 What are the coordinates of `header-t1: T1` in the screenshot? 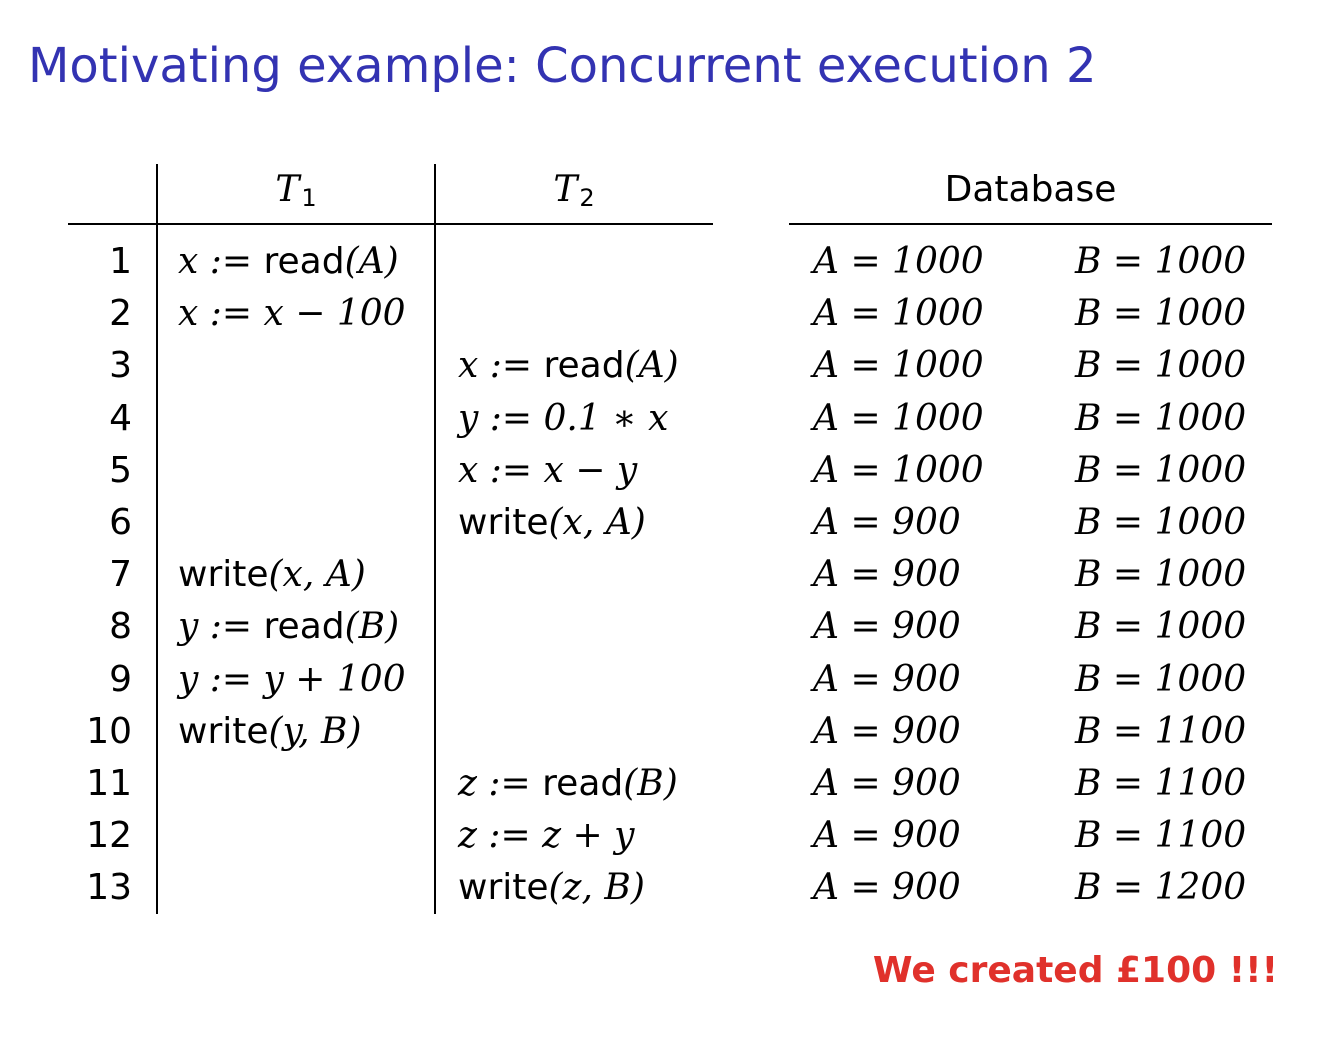 It's located at (296, 190).